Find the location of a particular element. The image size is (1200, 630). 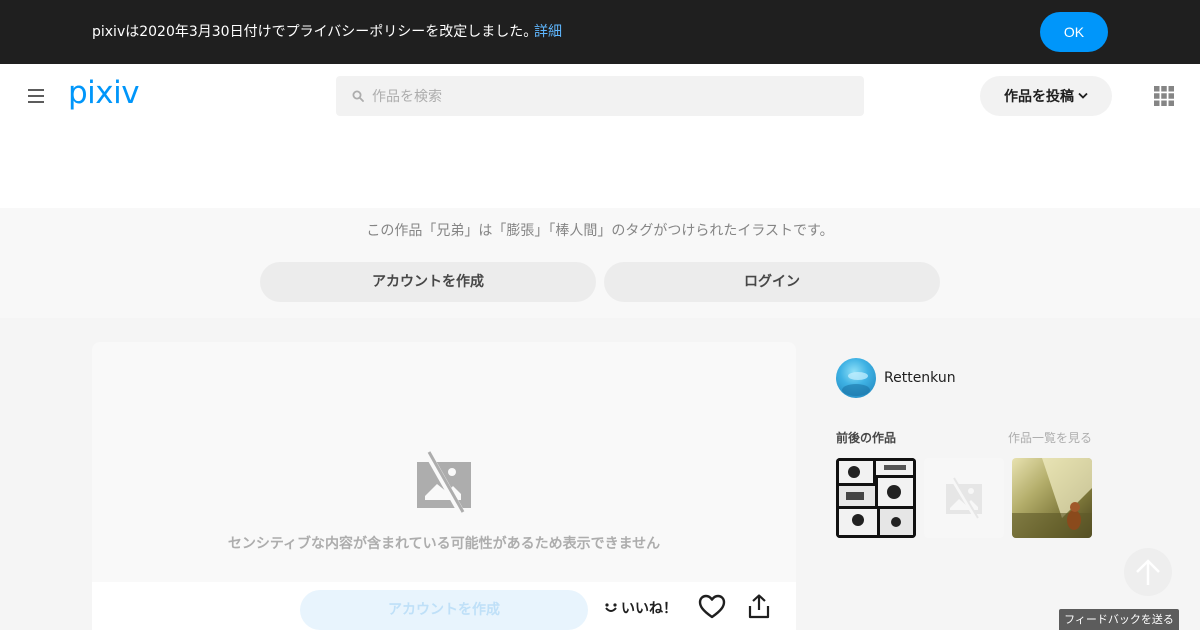

scene-thumbnail-image is located at coordinates (1052, 498).